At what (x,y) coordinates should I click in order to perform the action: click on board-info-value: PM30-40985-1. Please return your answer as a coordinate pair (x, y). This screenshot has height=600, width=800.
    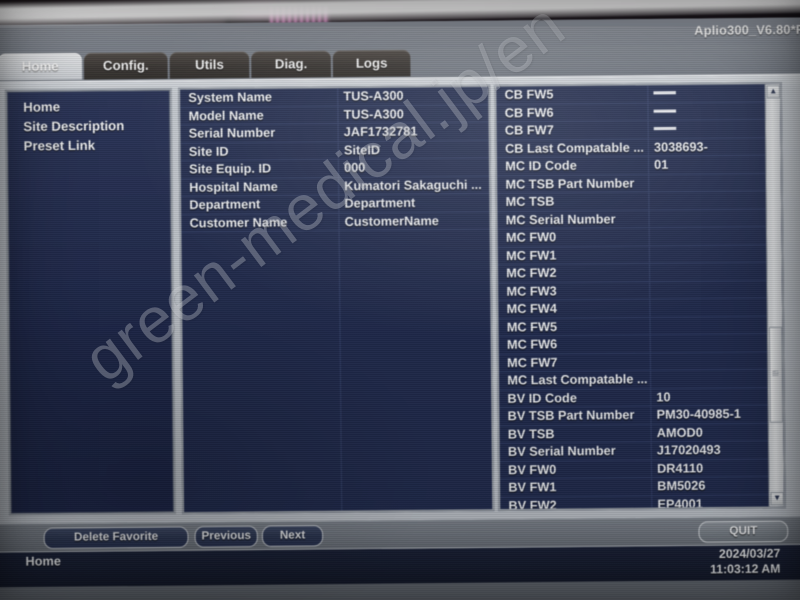
    Looking at the image, I should click on (698, 414).